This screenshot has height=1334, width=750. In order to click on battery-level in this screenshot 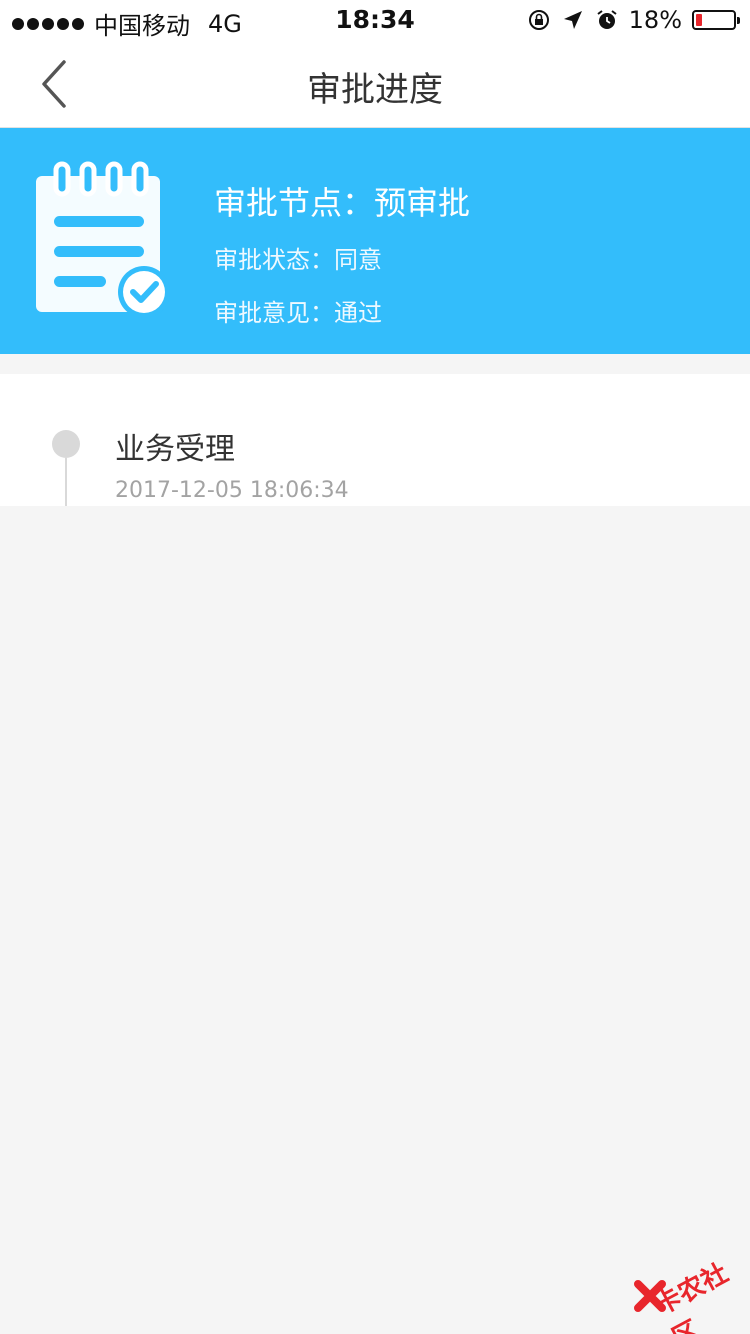, I will do `click(699, 20)`.